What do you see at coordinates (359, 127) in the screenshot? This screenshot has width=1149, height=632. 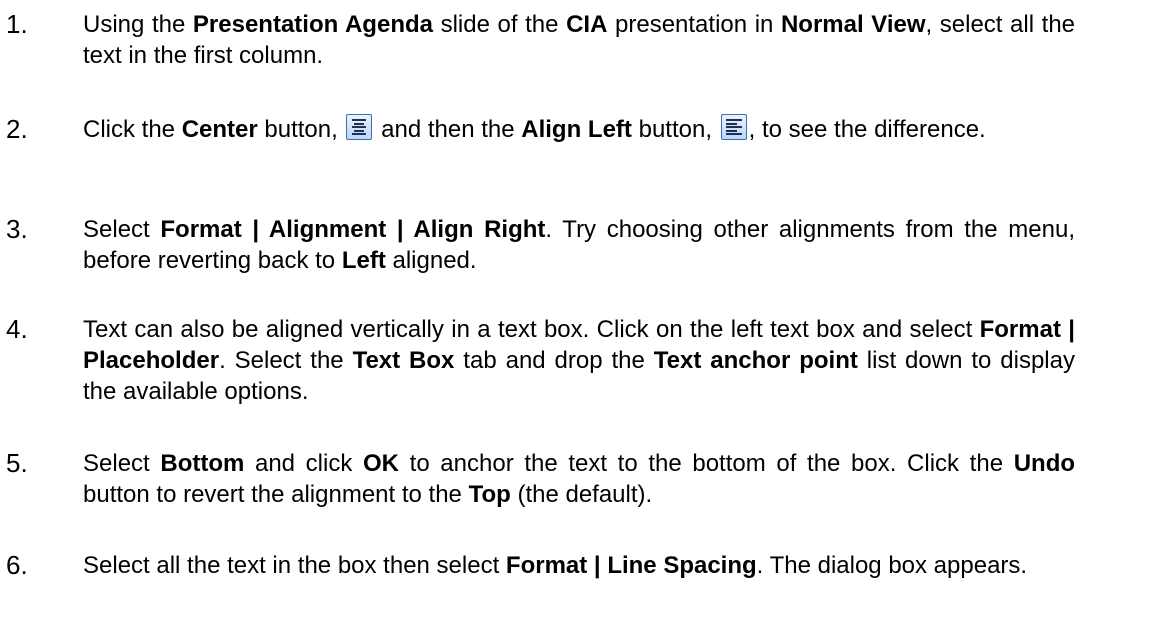 I see `center-align-icon` at bounding box center [359, 127].